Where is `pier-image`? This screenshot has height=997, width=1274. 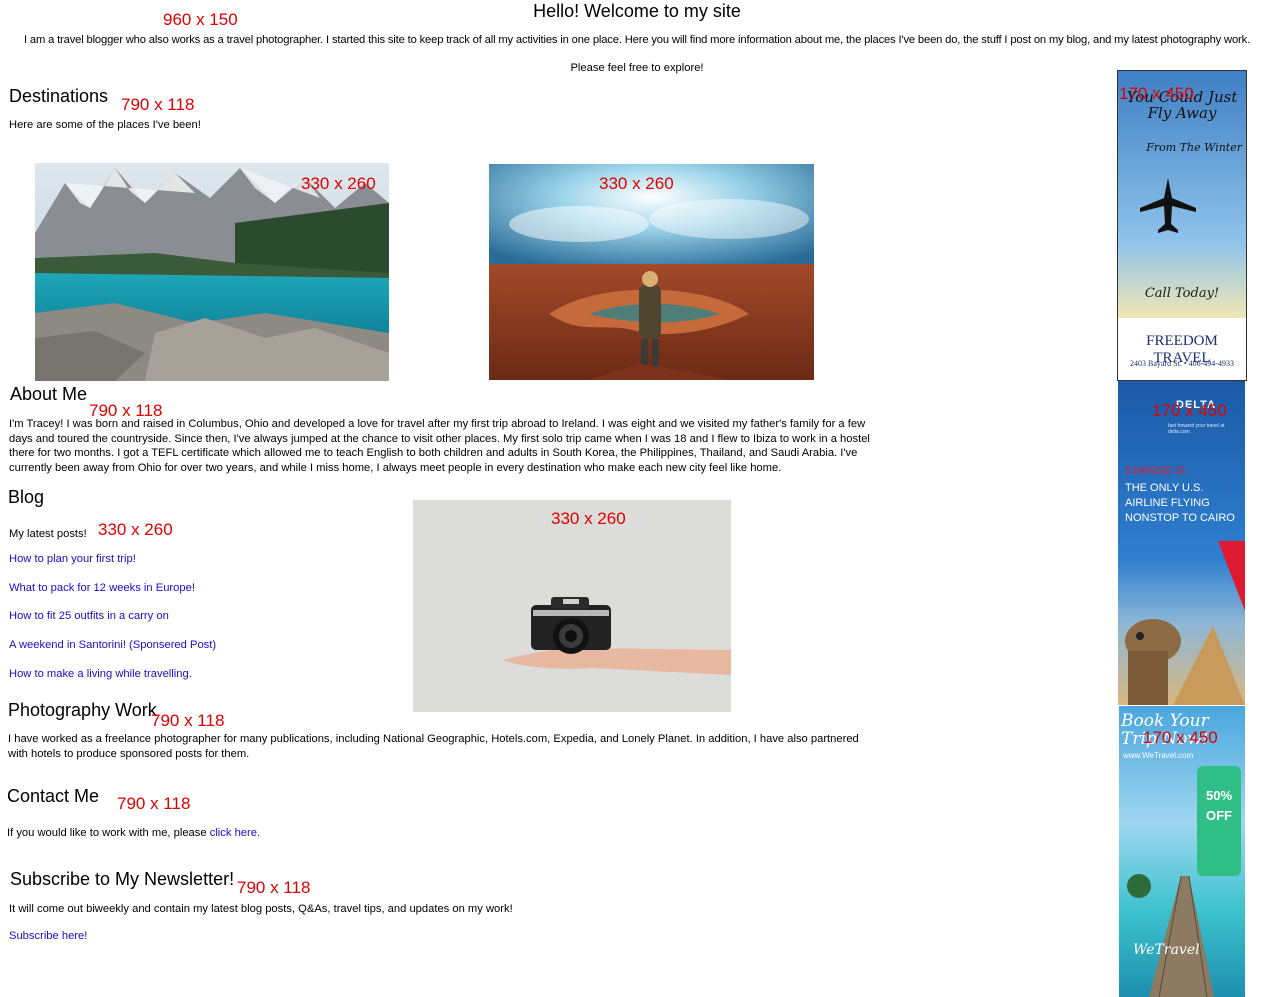
pier-image is located at coordinates (1170, 935).